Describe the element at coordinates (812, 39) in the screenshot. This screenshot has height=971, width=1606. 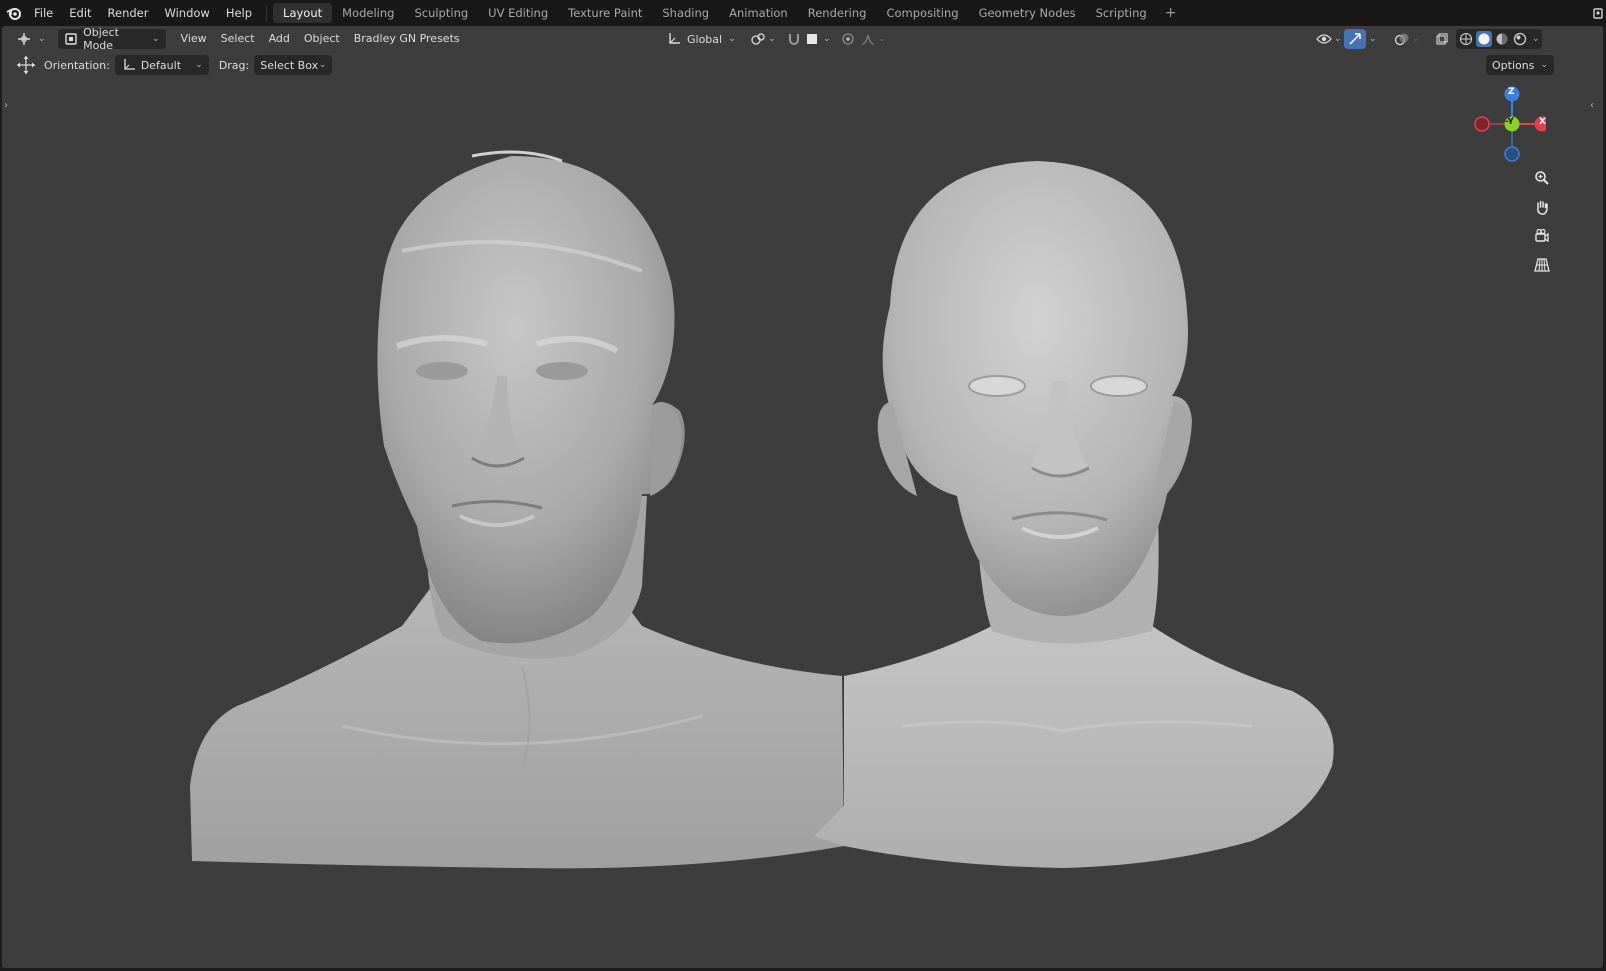
I see `snap-increment-icon` at that location.